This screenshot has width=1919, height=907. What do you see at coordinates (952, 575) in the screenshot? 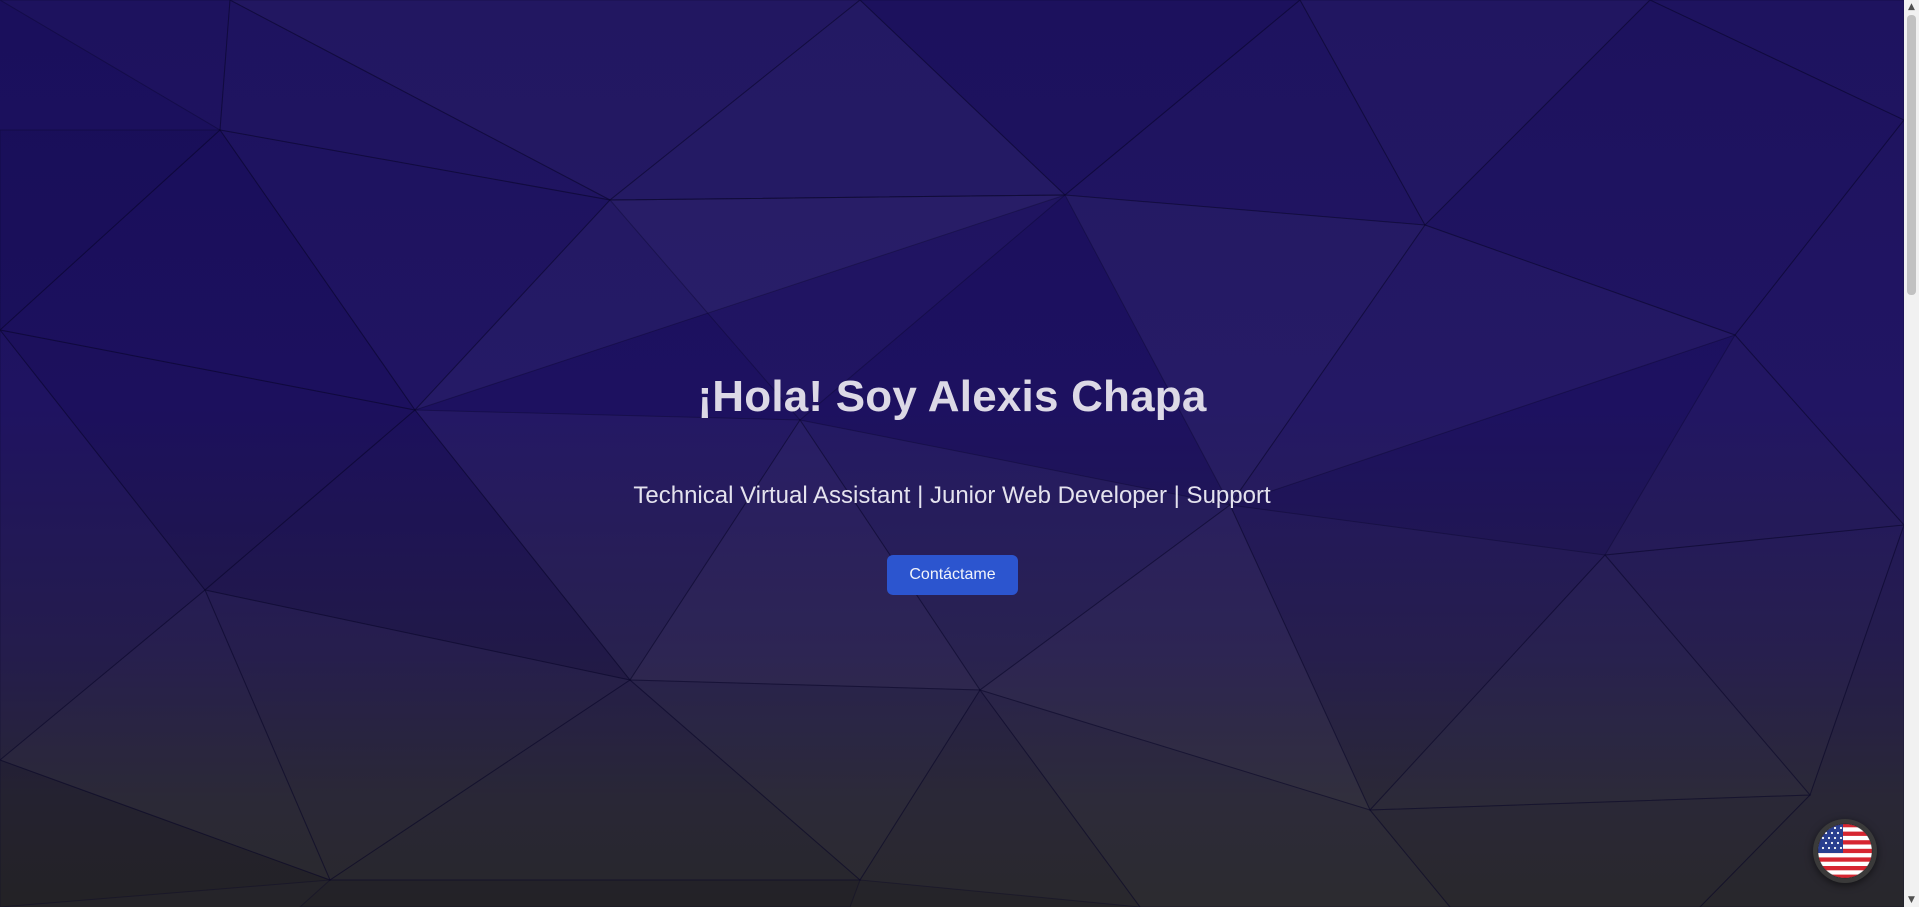
I see `contact-button: Contáctame` at bounding box center [952, 575].